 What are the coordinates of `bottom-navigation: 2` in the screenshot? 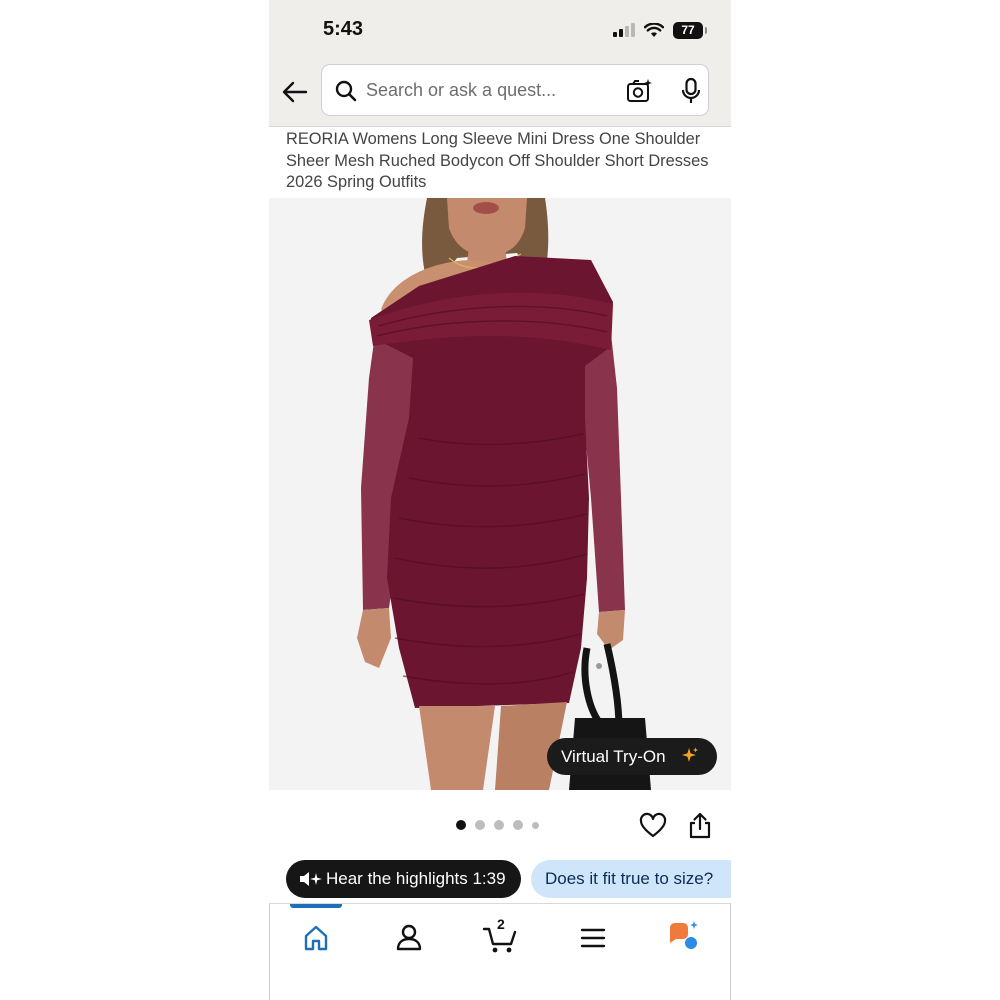 It's located at (500, 951).